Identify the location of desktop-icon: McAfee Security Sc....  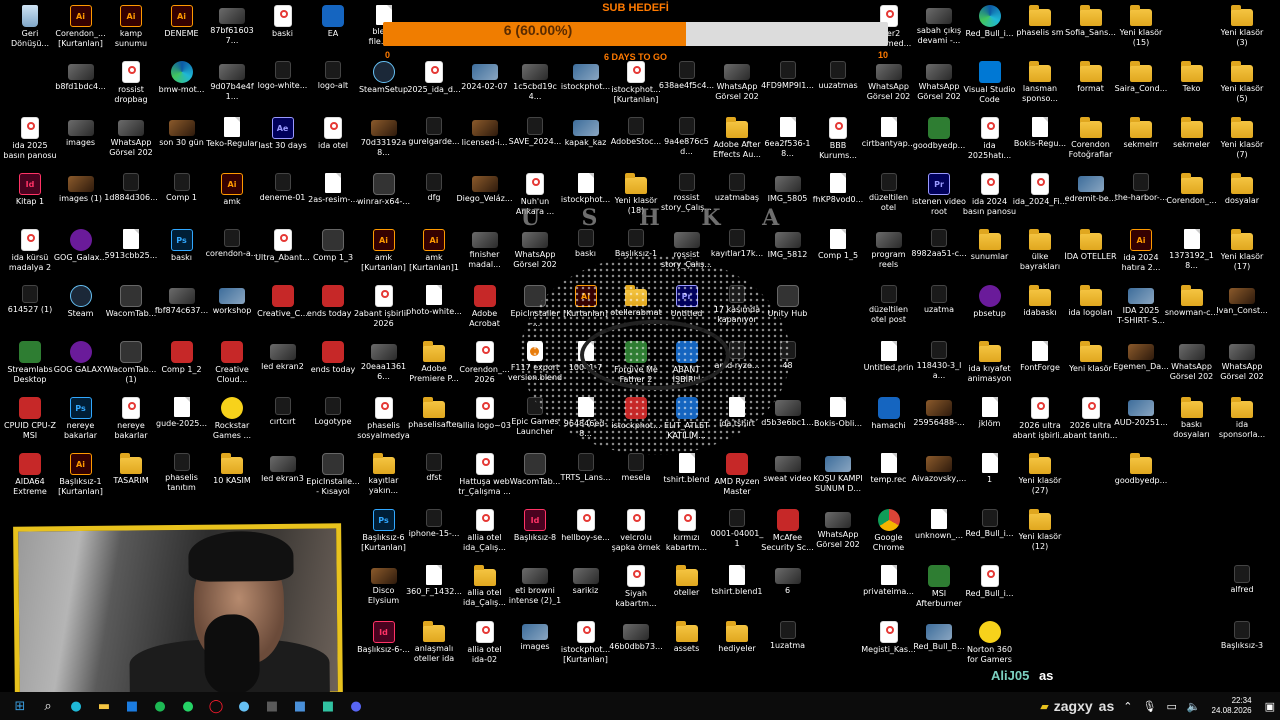
(788, 531).